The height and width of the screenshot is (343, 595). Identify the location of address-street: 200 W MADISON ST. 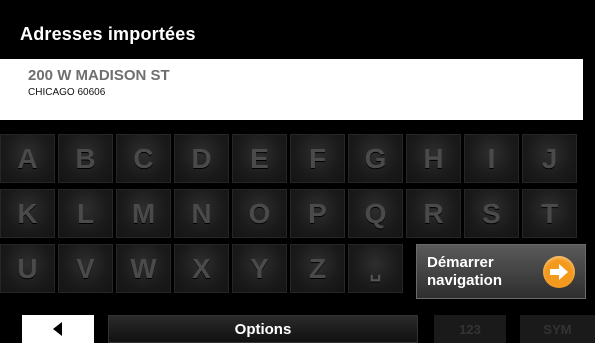
(99, 75).